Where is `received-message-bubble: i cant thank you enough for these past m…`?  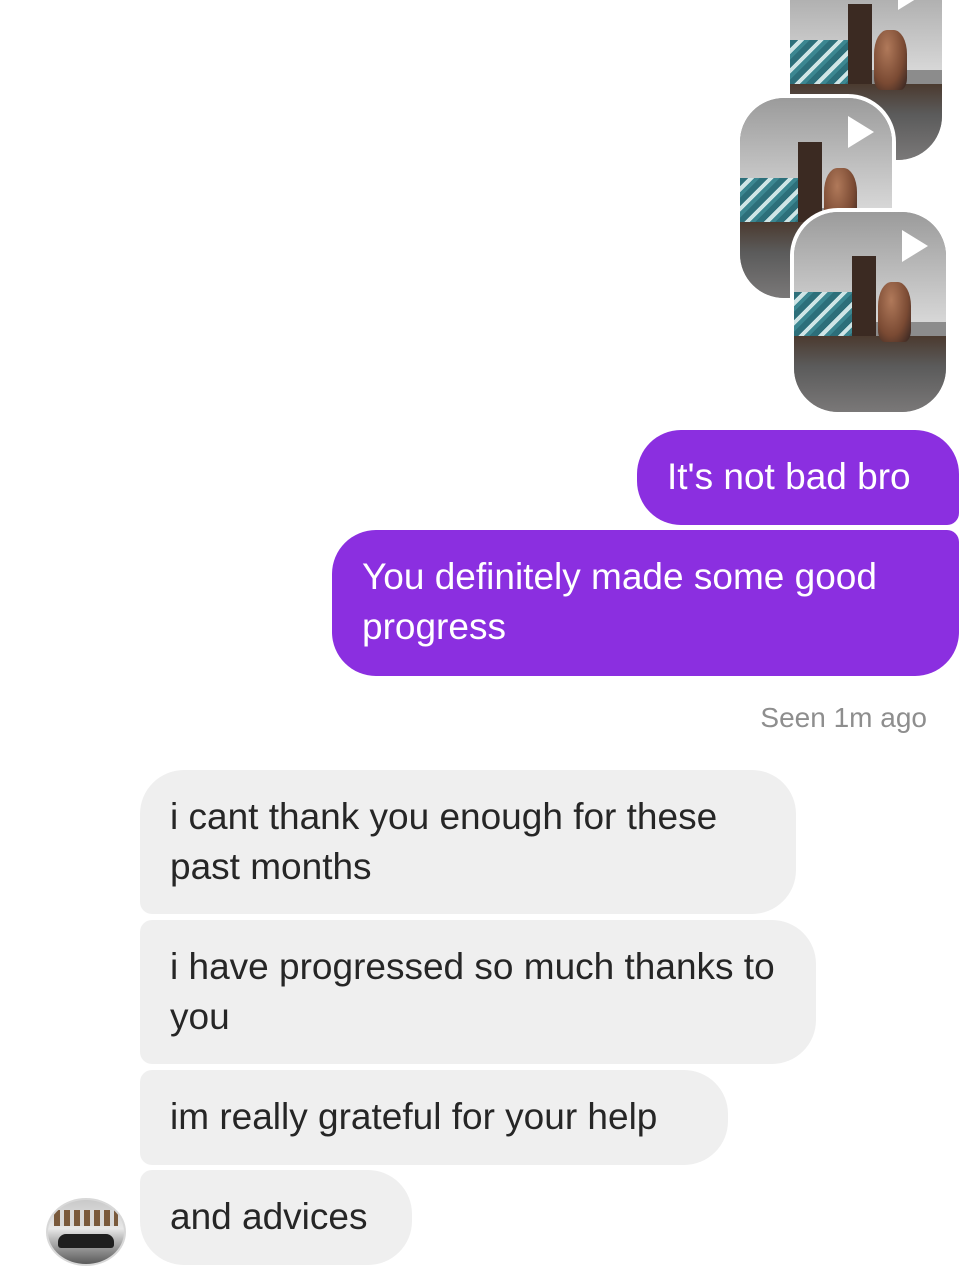
received-message-bubble: i cant thank you enough for these past m… is located at coordinates (468, 842).